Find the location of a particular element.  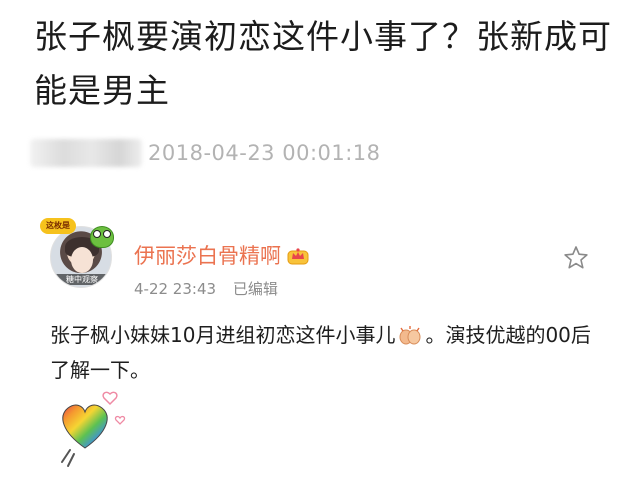

article-meta: 2018-04-23 00:01:18 is located at coordinates (205, 153).